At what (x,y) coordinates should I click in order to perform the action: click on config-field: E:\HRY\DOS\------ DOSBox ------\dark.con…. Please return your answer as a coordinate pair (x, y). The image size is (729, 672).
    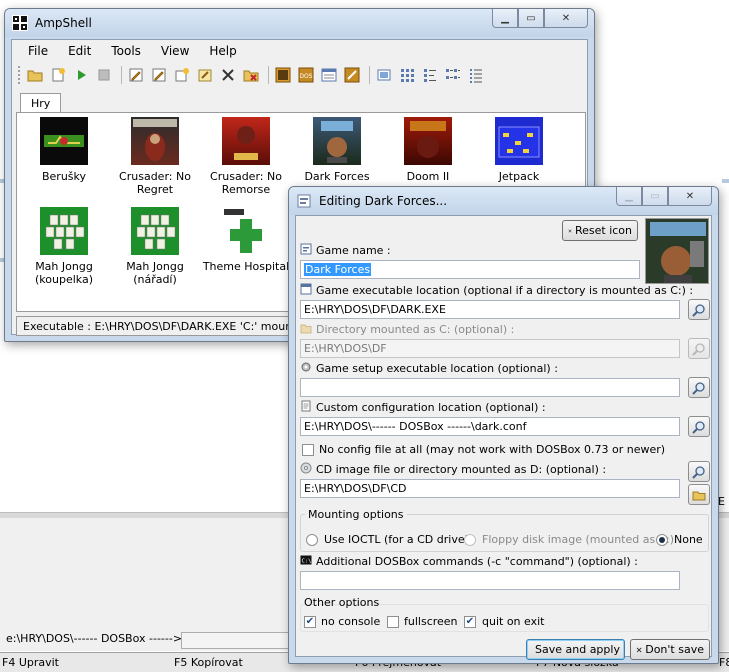
    Looking at the image, I should click on (490, 426).